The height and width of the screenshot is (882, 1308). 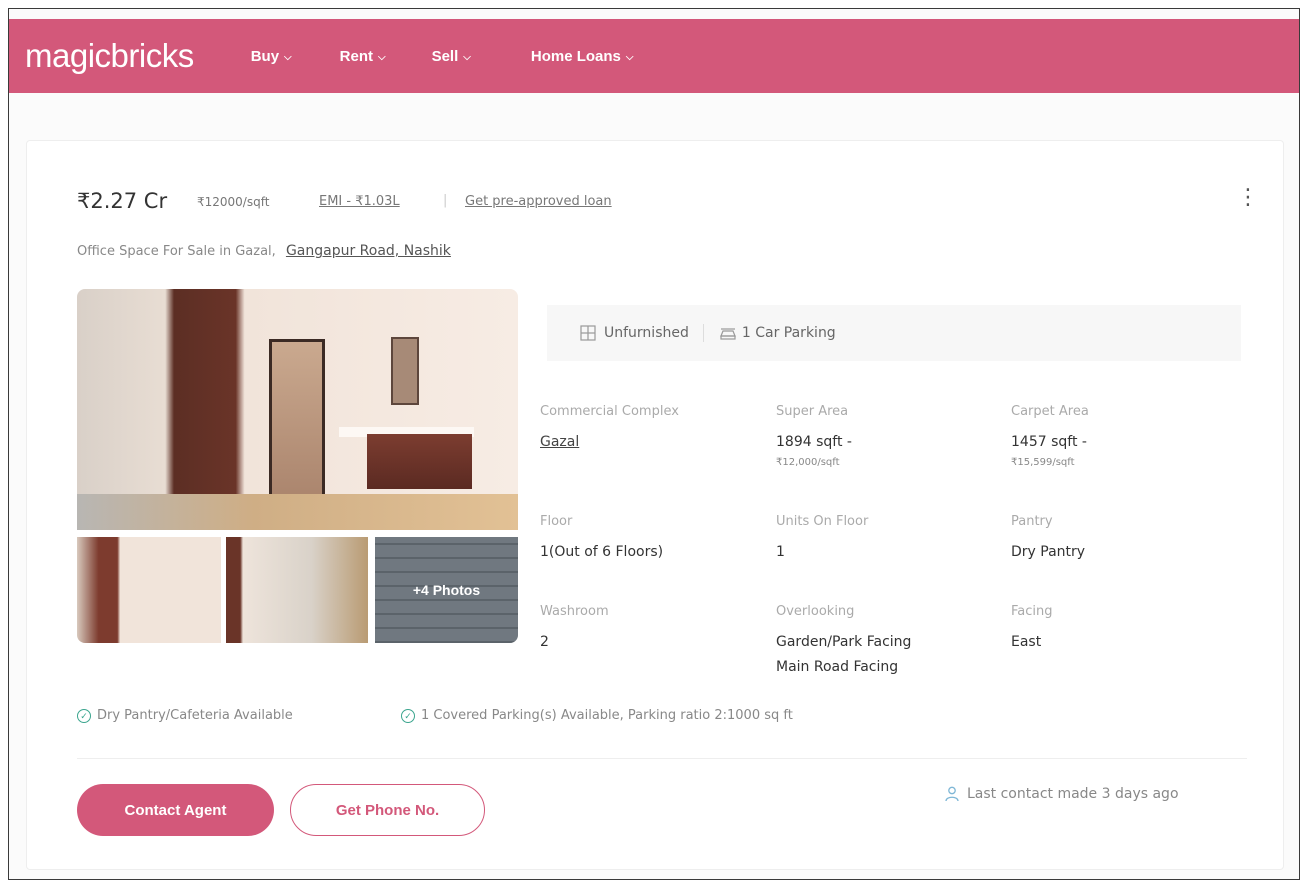 I want to click on feature-item: ✓ Dry Pantry/Cafeteria Available, so click(x=185, y=715).